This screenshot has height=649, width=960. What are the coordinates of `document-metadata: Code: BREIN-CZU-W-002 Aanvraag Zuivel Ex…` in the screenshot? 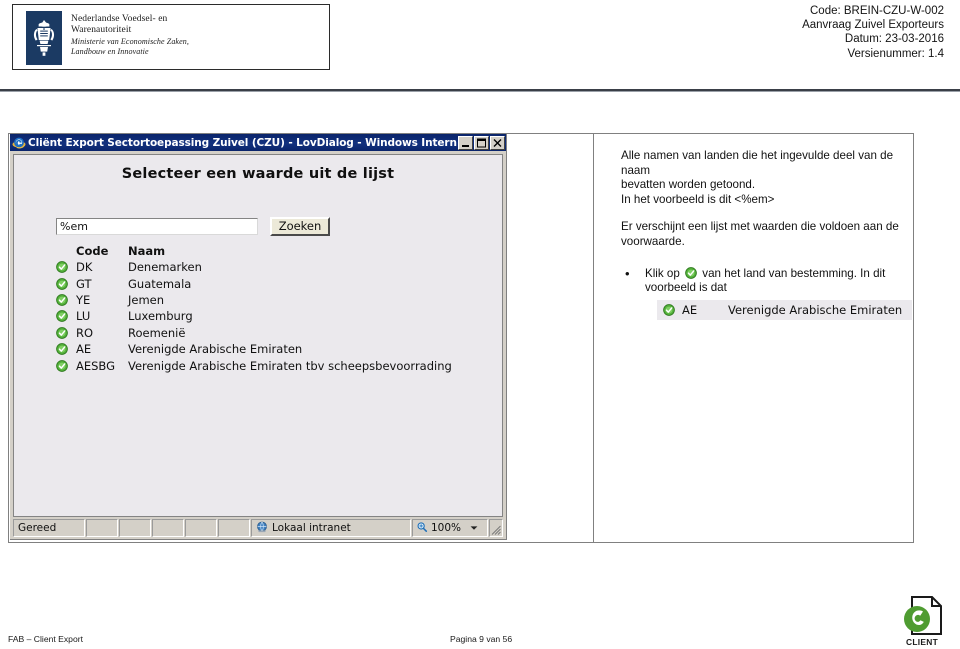 It's located at (873, 32).